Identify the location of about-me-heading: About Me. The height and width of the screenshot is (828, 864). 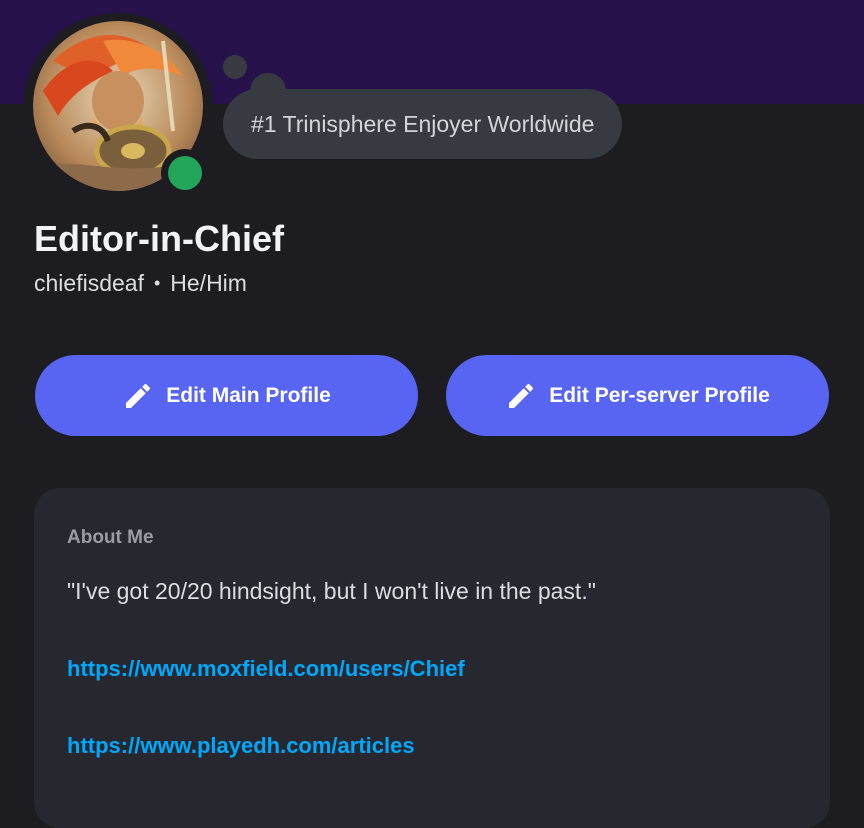
(110, 537).